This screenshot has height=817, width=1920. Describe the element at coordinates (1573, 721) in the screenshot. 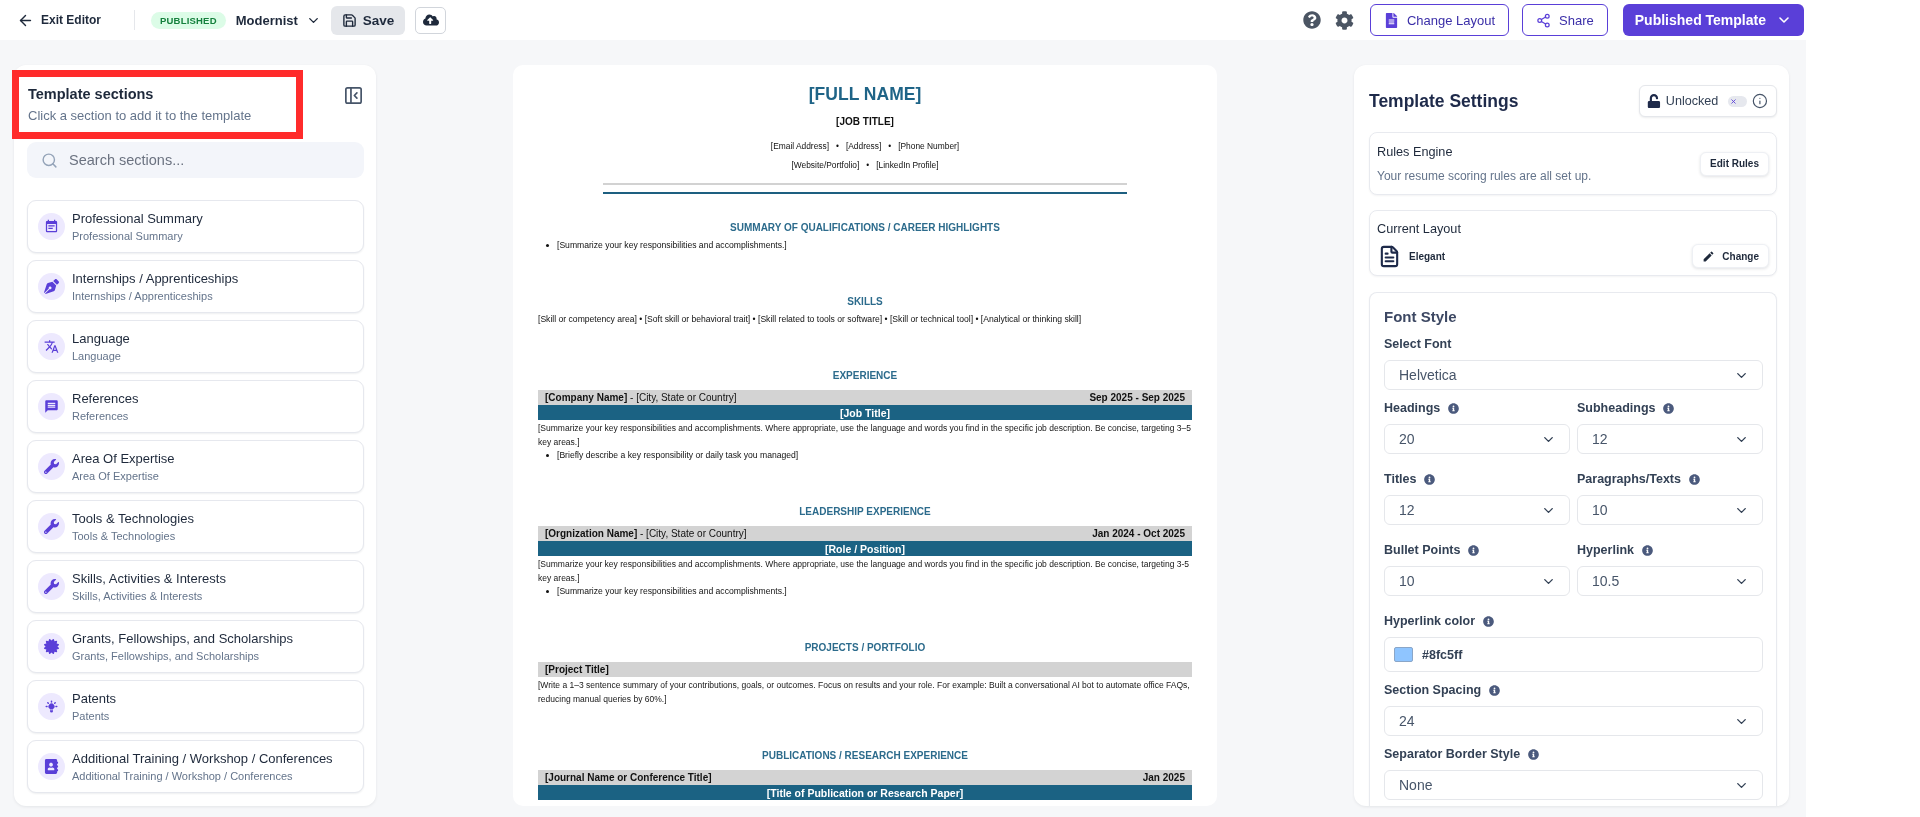

I see `select-field: 24` at that location.